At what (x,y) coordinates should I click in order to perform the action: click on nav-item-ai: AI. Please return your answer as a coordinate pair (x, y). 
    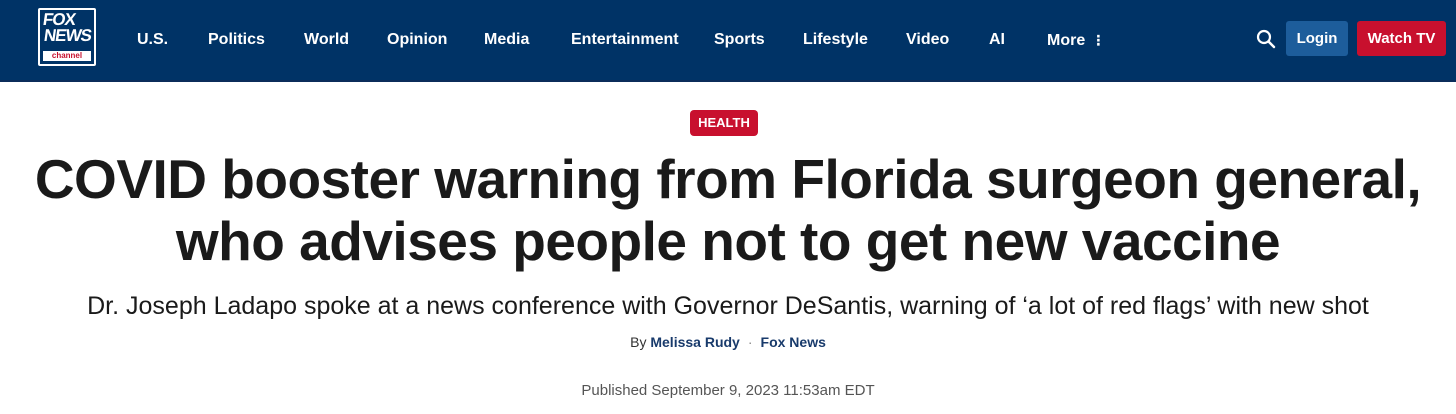
    Looking at the image, I should click on (997, 40).